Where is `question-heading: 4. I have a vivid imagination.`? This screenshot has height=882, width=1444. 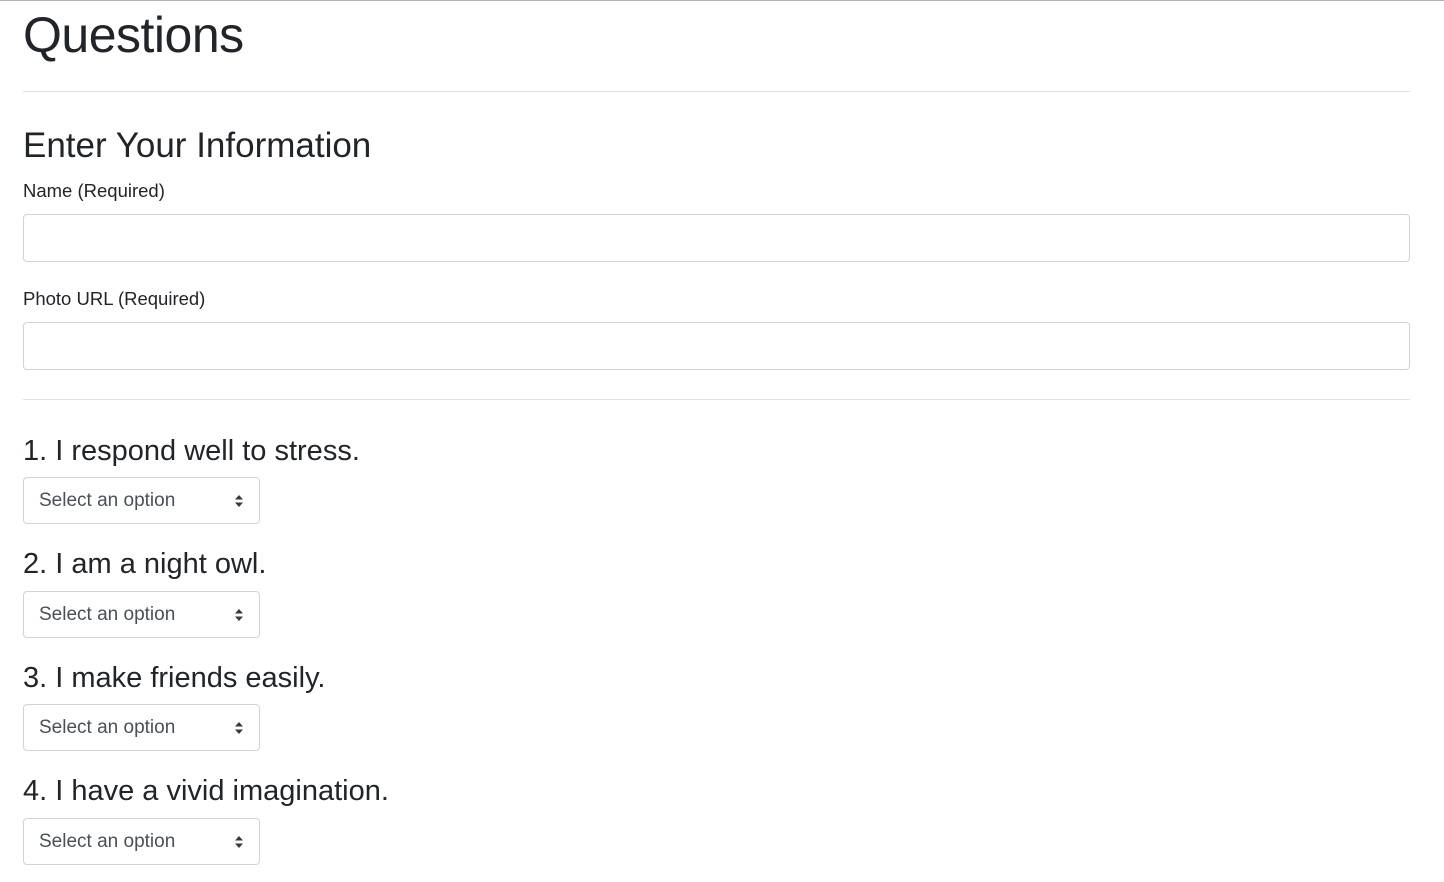
question-heading: 4. I have a vivid imagination. is located at coordinates (206, 791).